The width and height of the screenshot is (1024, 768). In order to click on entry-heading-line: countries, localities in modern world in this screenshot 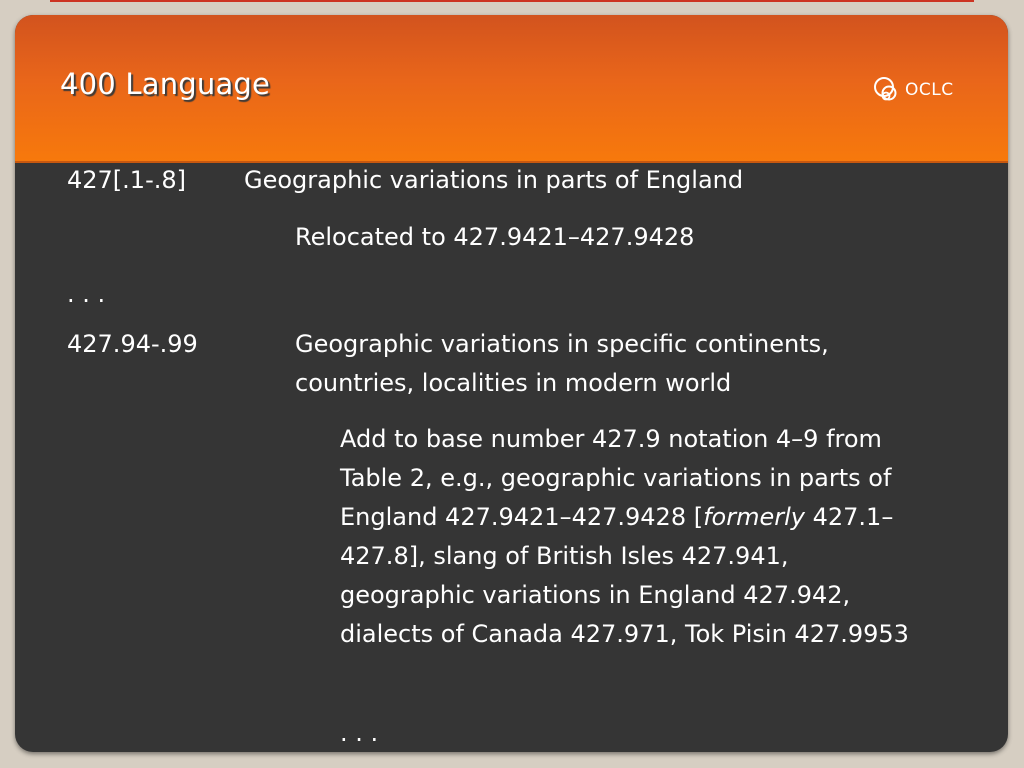, I will do `click(513, 383)`.